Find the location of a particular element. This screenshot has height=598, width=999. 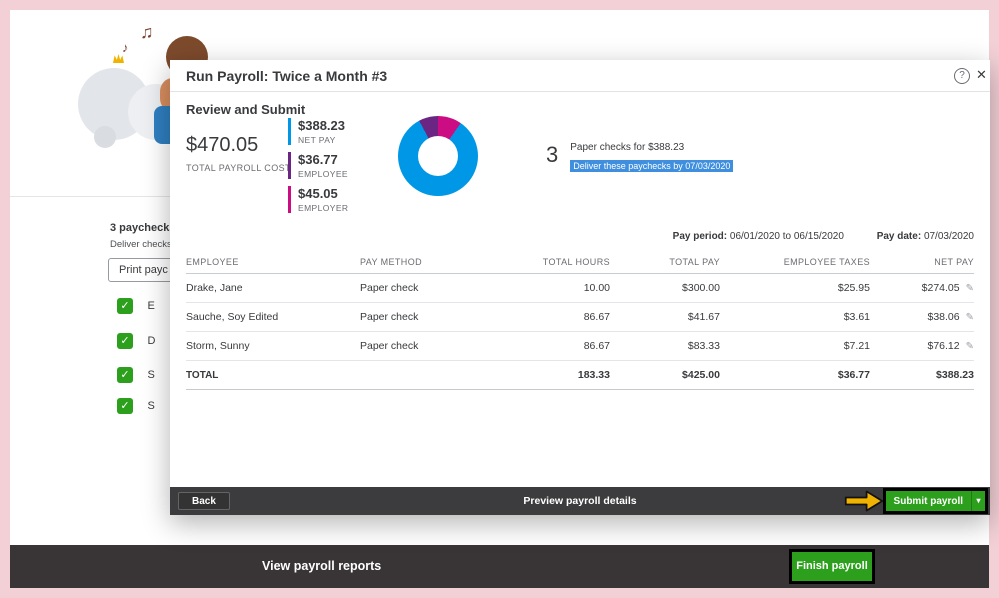

legend-label: EMPLOYEE is located at coordinates (323, 174).